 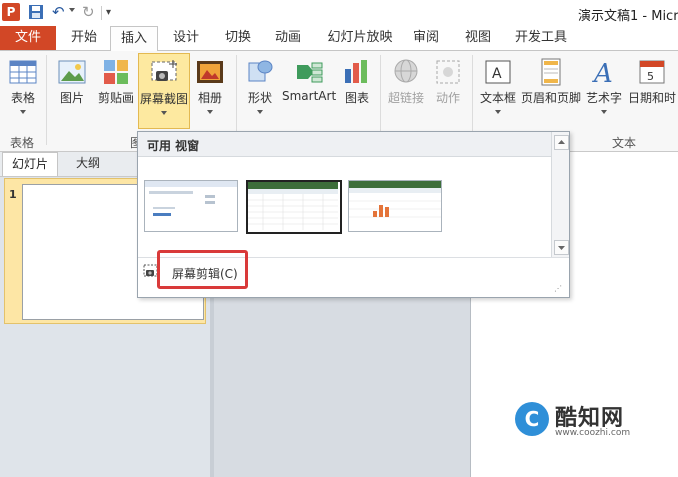 What do you see at coordinates (23, 72) in the screenshot?
I see `table-icon` at bounding box center [23, 72].